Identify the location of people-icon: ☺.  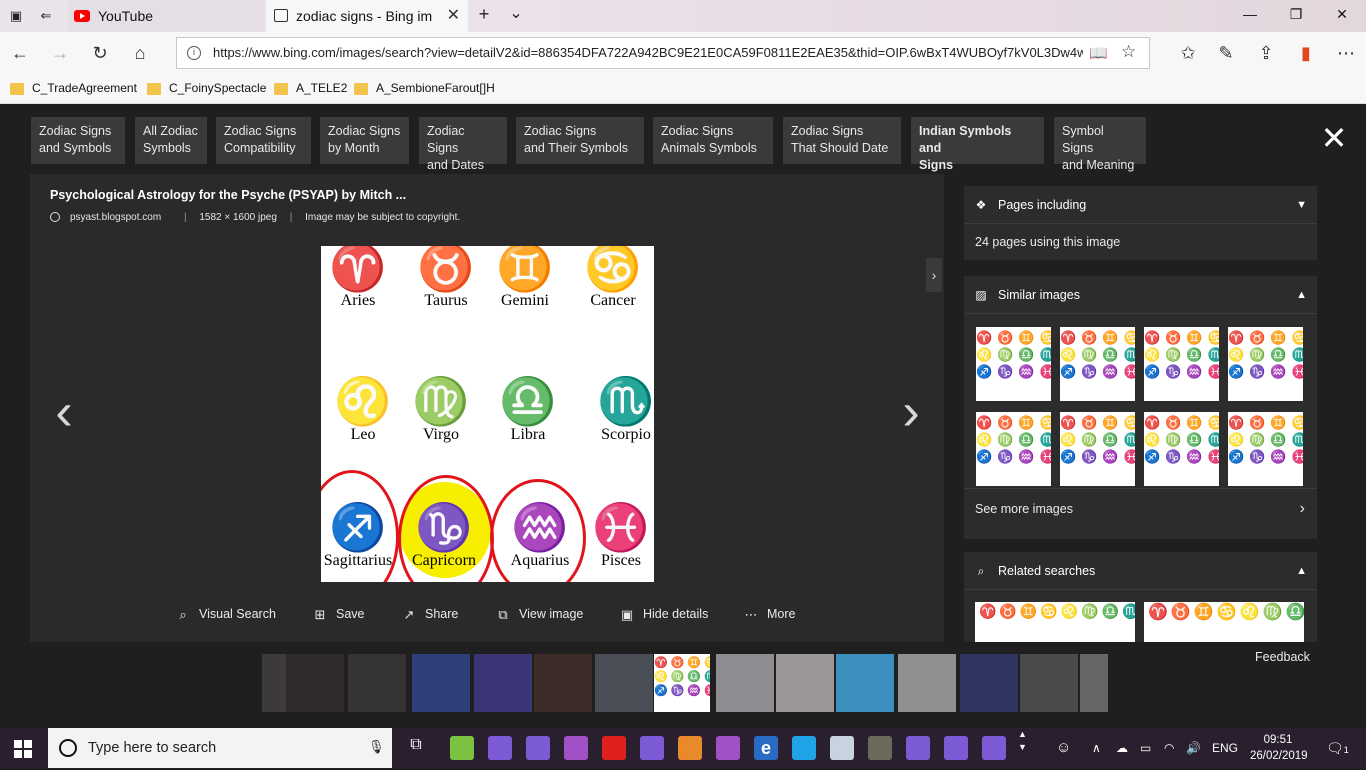
(1063, 748).